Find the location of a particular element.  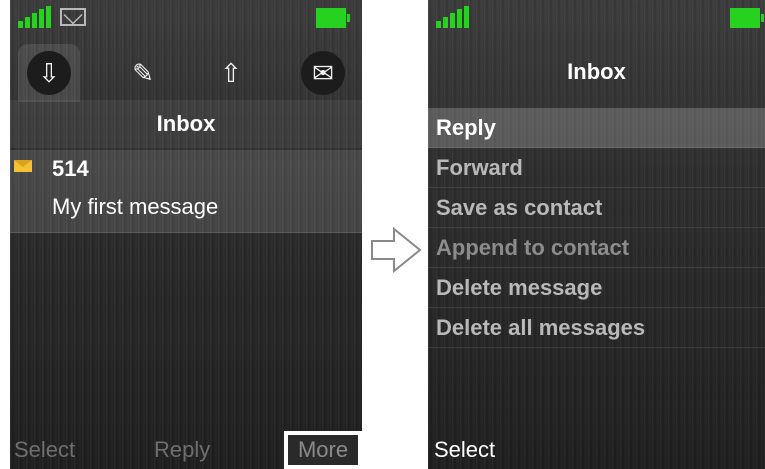

tab-inbox: ⇩ is located at coordinates (49, 73).